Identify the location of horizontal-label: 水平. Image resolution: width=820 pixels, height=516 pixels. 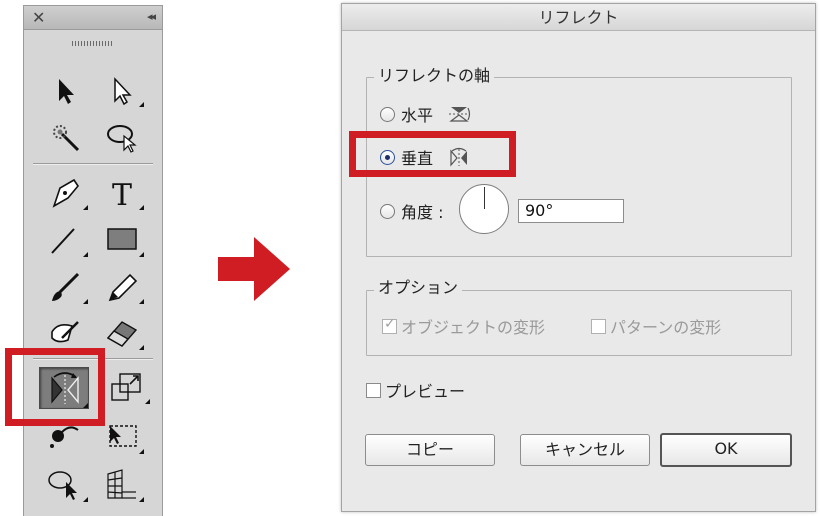
(417, 115).